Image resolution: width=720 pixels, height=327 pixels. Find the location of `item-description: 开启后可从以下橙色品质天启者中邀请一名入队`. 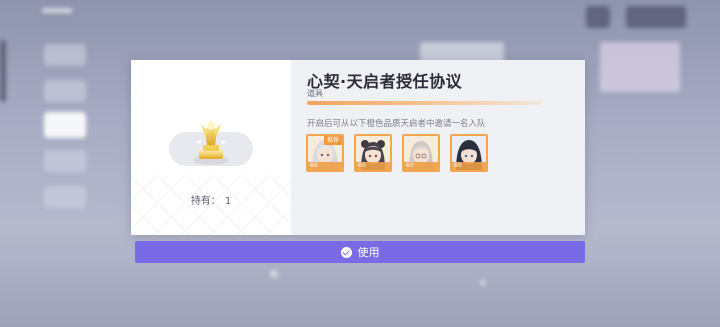

item-description: 开启后可从以下橙色品质天启者中邀请一名入队 is located at coordinates (396, 124).